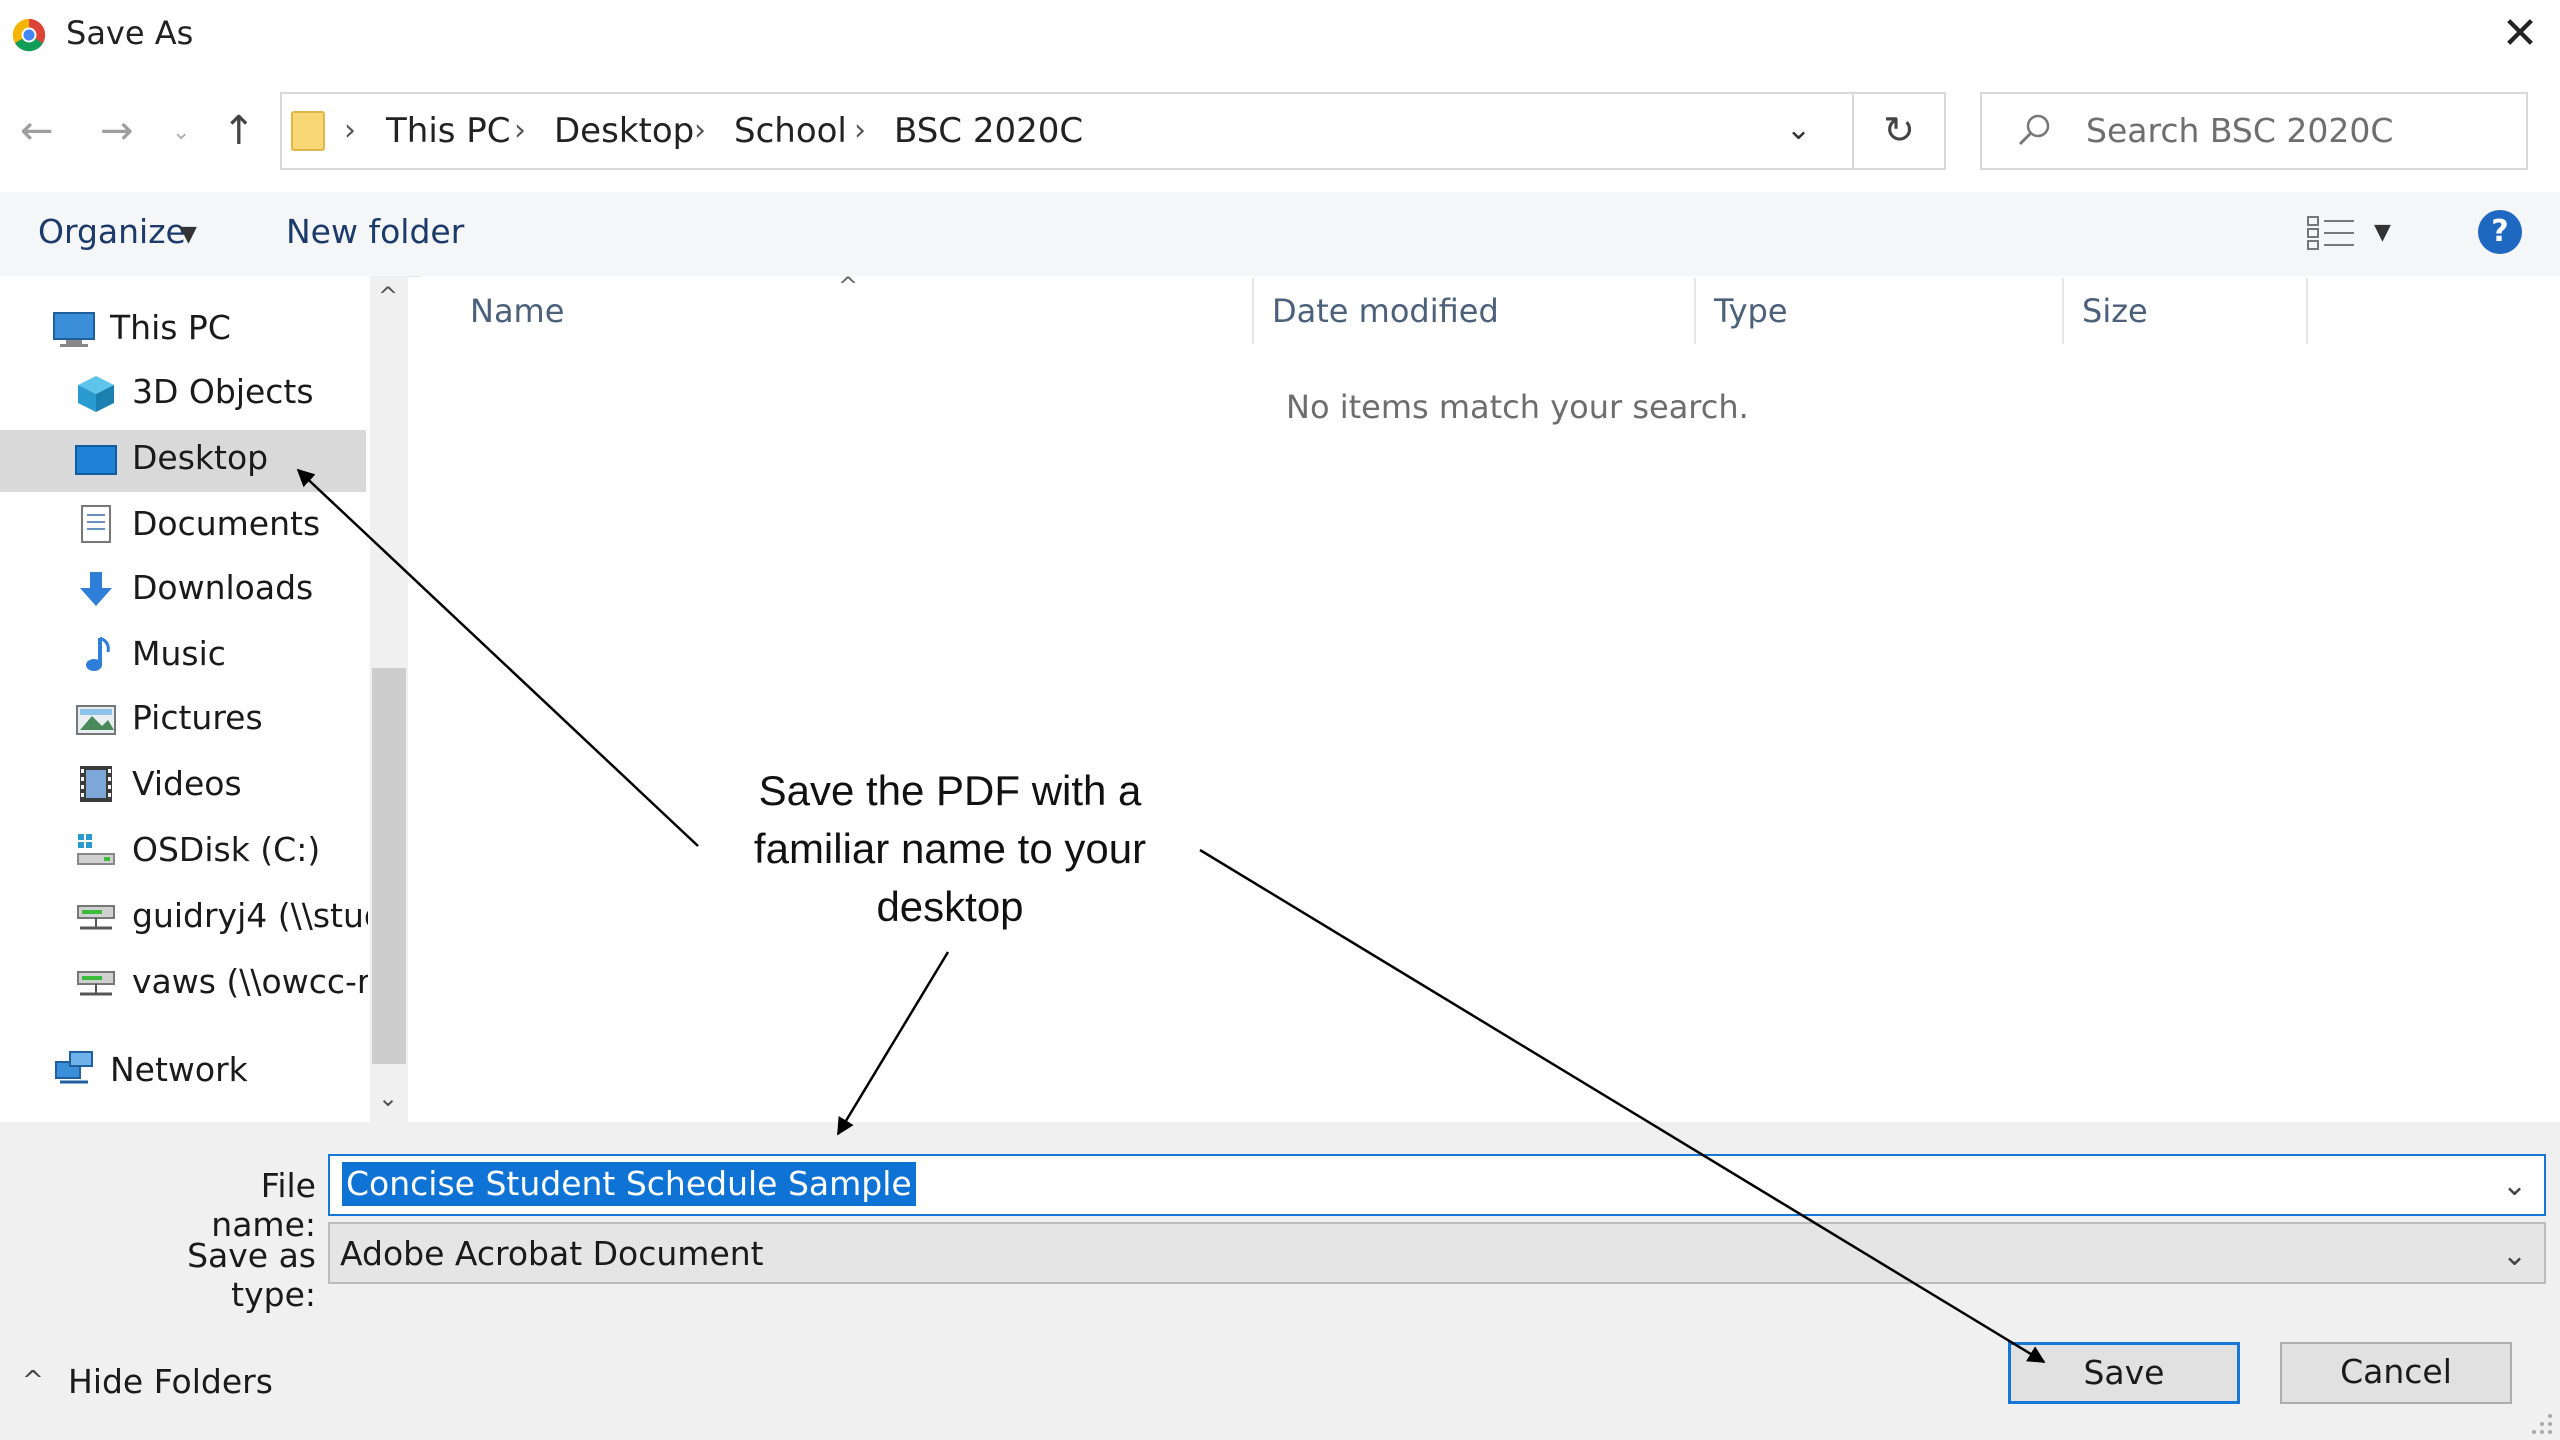 This screenshot has width=2560, height=1440. What do you see at coordinates (74, 329) in the screenshot?
I see `computer-icon` at bounding box center [74, 329].